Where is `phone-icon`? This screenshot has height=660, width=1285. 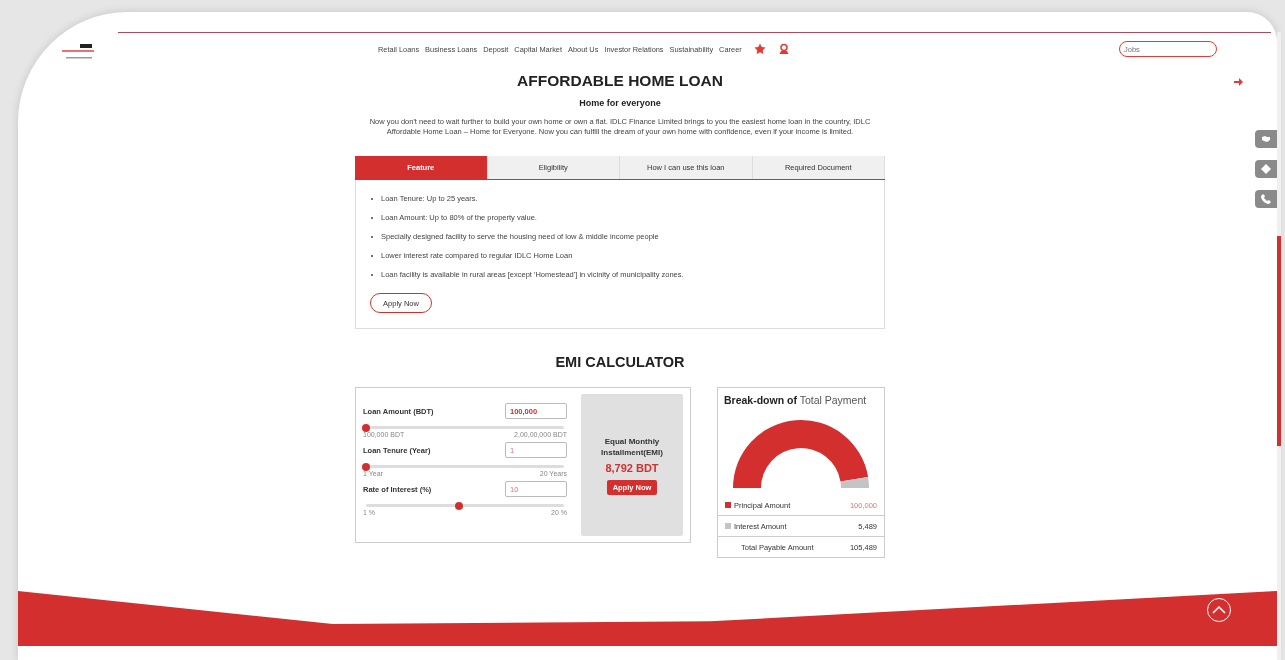 phone-icon is located at coordinates (1266, 199).